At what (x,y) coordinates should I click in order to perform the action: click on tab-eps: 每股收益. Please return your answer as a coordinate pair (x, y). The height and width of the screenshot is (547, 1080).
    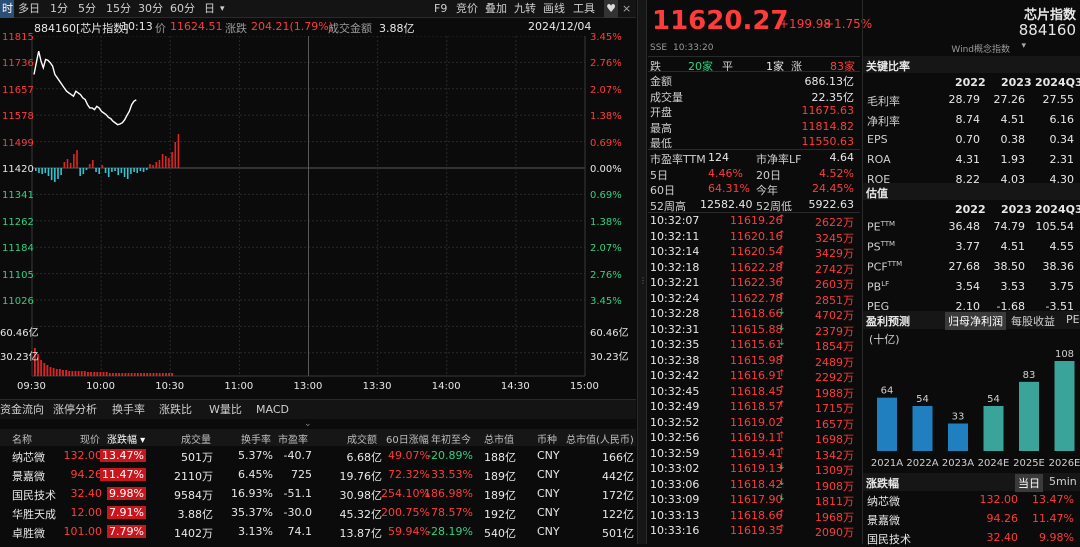
    Looking at the image, I should click on (1033, 321).